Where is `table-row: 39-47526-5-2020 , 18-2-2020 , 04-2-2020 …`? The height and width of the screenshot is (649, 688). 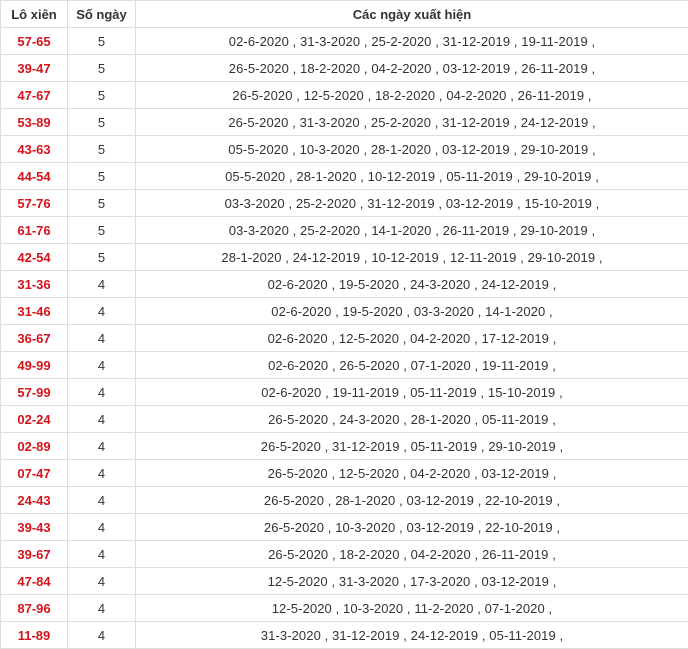
table-row: 39-47526-5-2020 , 18-2-2020 , 04-2-2020 … is located at coordinates (344, 68).